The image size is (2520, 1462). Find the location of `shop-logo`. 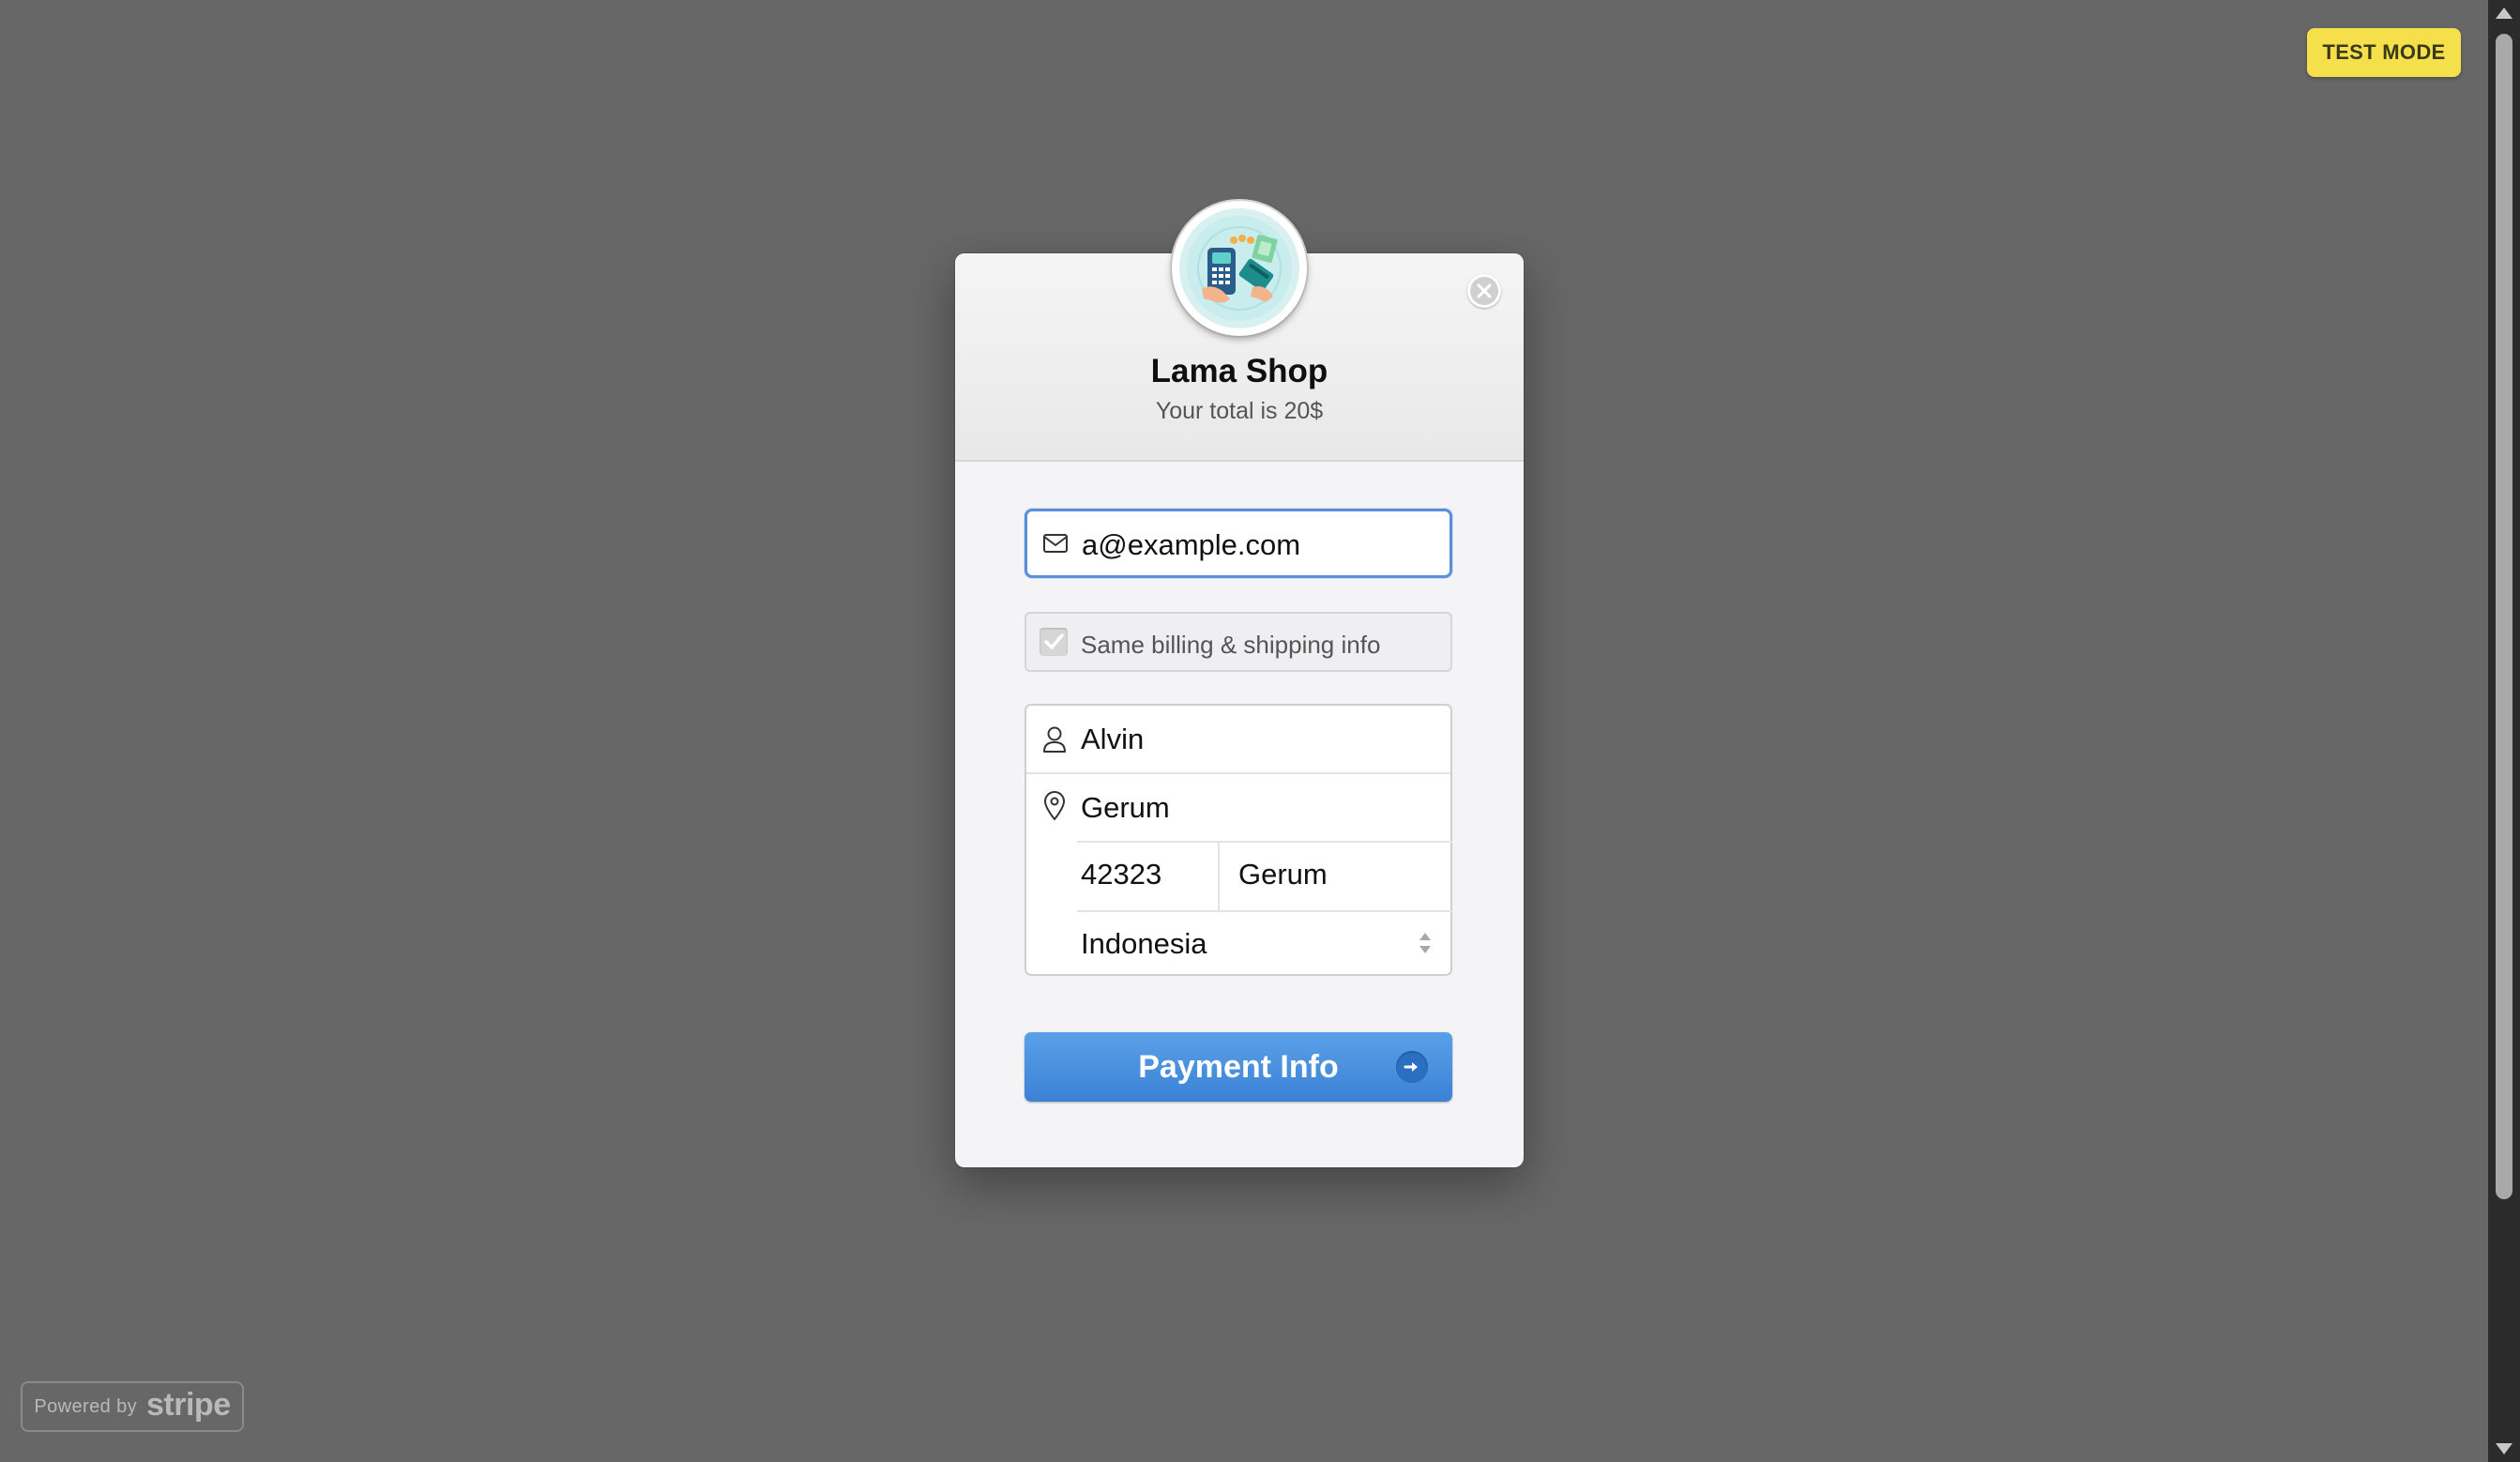

shop-logo is located at coordinates (1240, 268).